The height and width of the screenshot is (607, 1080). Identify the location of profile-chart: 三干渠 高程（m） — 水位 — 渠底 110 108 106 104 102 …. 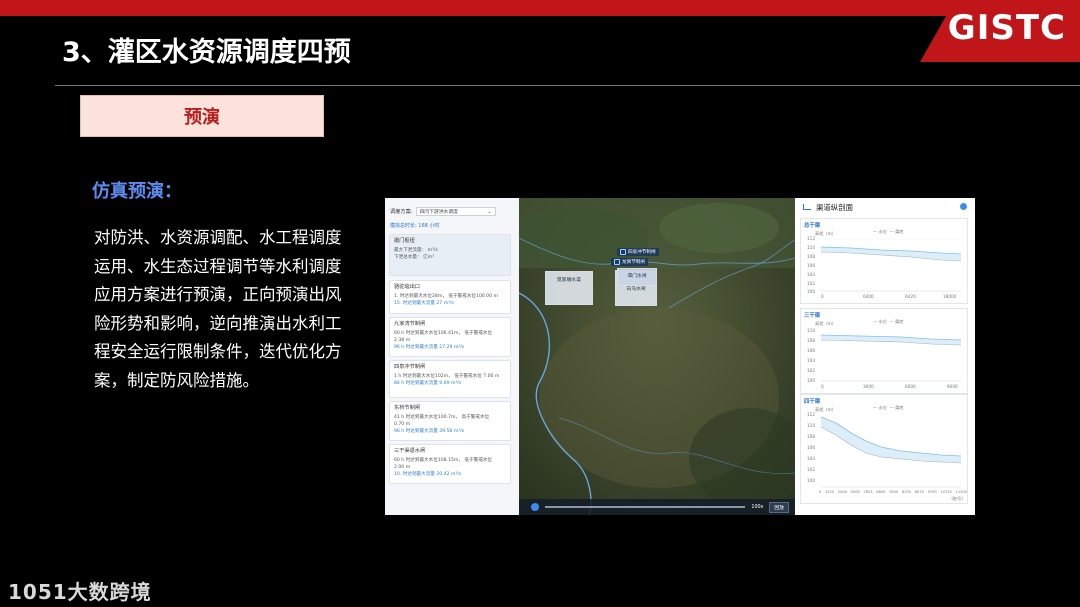
(884, 351).